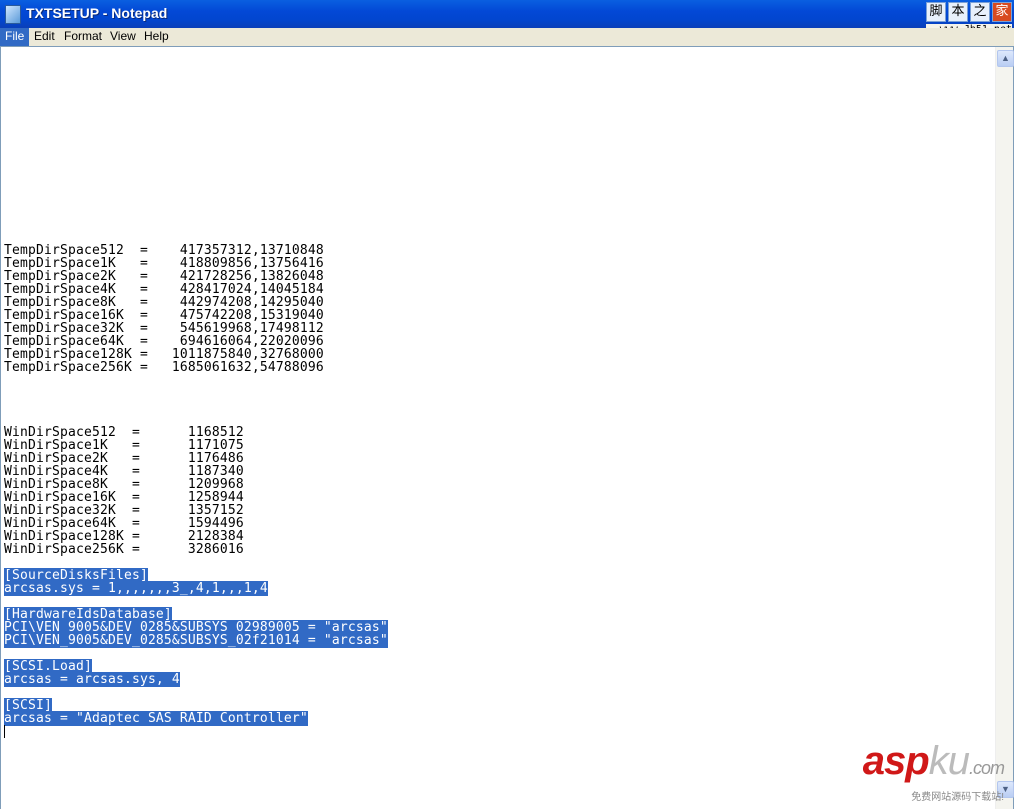  I want to click on menu-view: View, so click(123, 37).